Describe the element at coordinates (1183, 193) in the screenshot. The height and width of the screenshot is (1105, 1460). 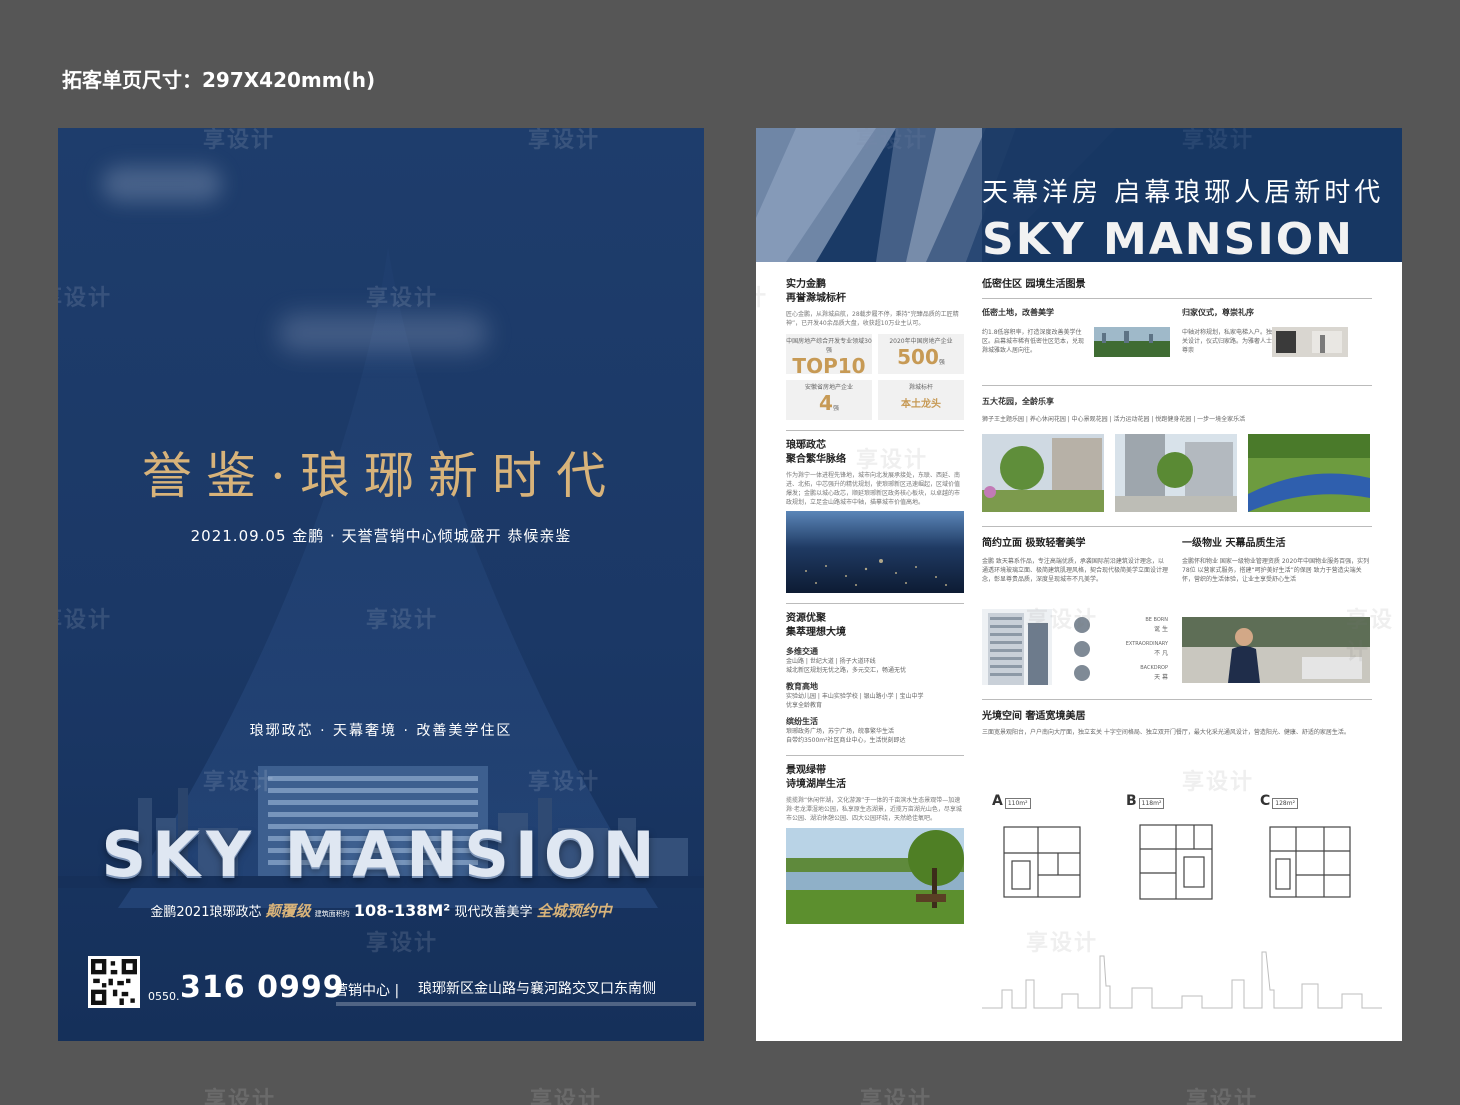
I see `back-slogan: 天幕洋房 启幕琅琊人居新时代` at that location.